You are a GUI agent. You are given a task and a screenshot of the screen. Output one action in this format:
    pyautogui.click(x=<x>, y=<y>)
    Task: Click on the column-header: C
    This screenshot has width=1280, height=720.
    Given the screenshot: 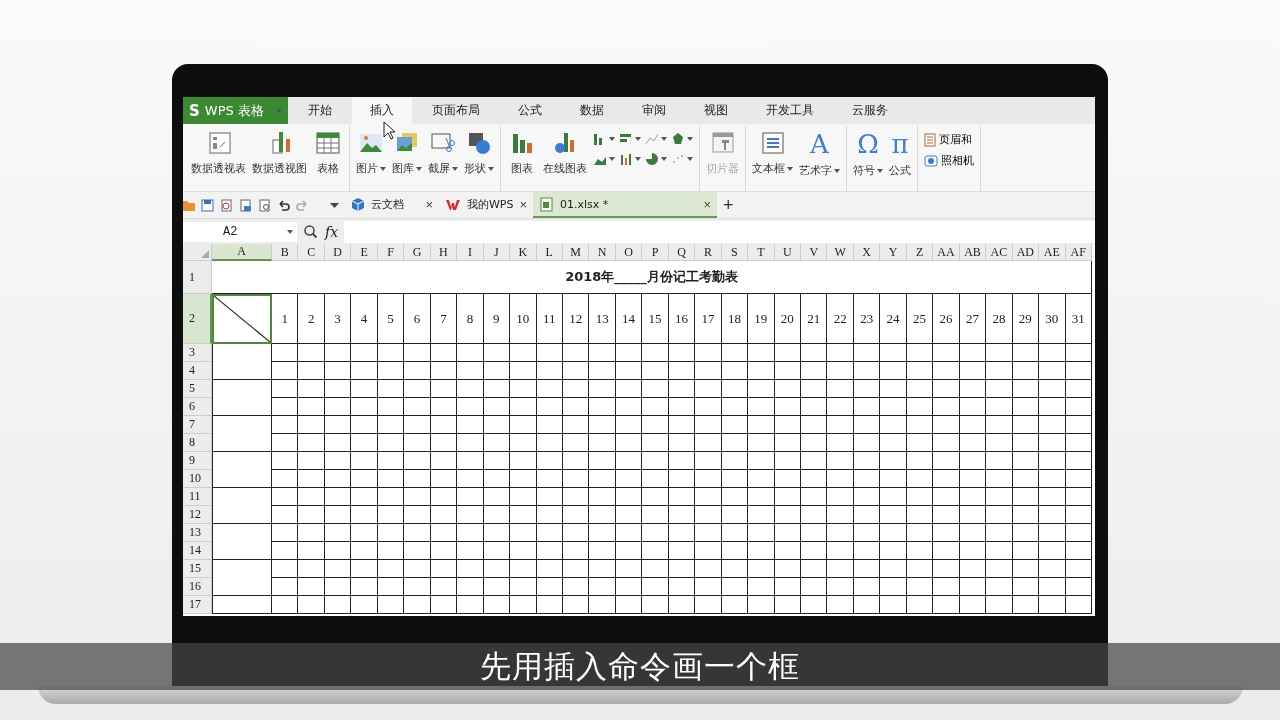 What is the action you would take?
    pyautogui.click(x=311, y=252)
    